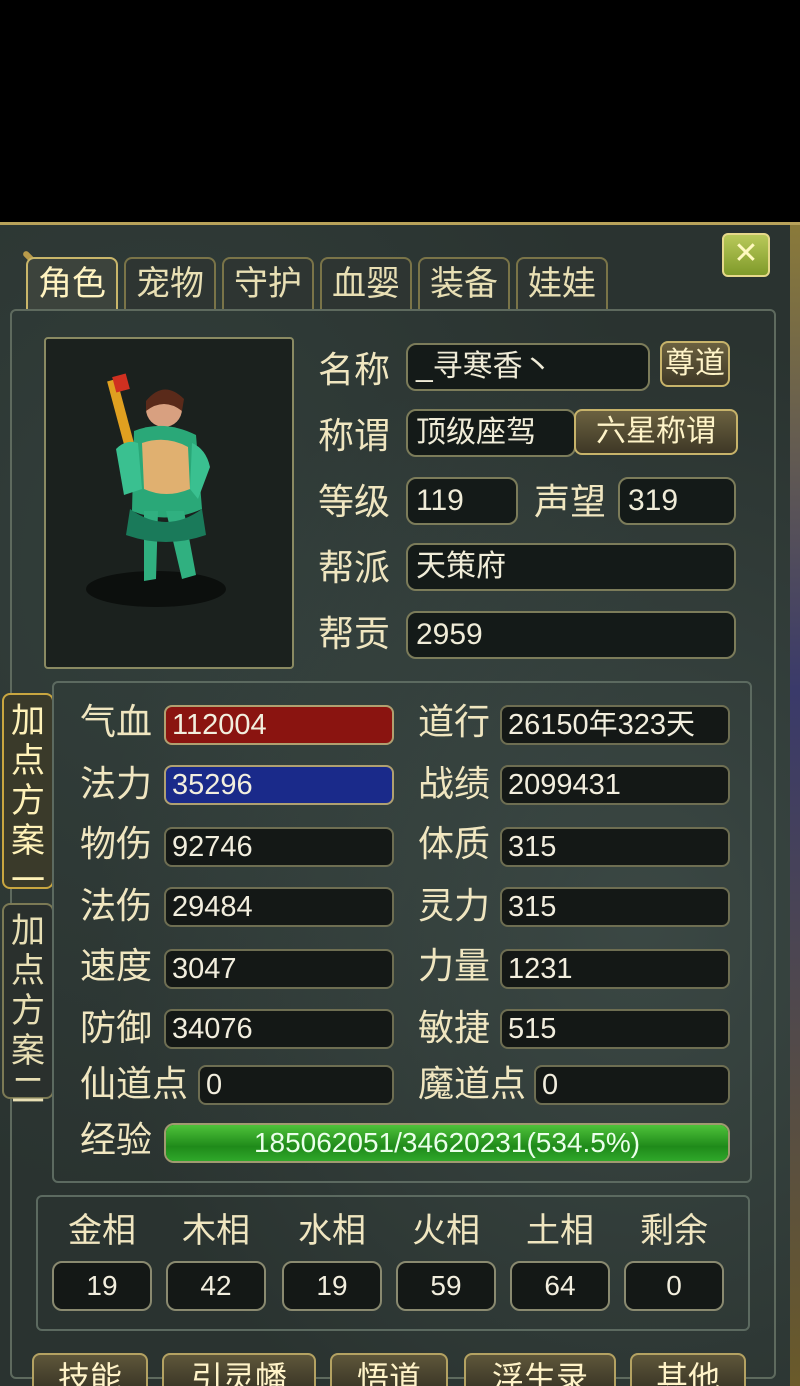 The width and height of the screenshot is (800, 1386). What do you see at coordinates (296, 1085) in the screenshot?
I see `stat-value-immortal-points: 0` at bounding box center [296, 1085].